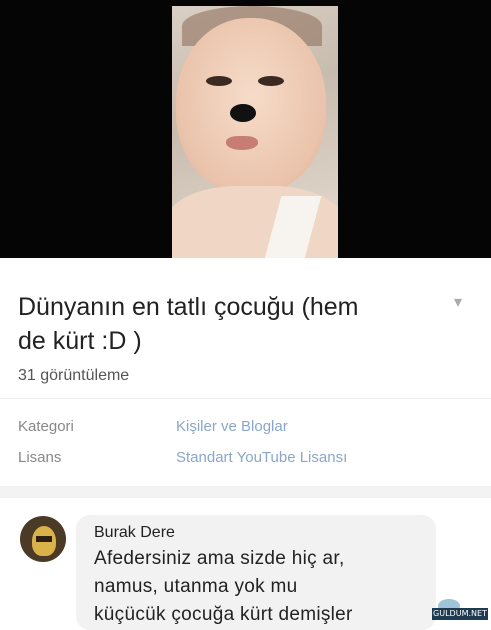  What do you see at coordinates (40, 457) in the screenshot?
I see `license-label: Lisans` at bounding box center [40, 457].